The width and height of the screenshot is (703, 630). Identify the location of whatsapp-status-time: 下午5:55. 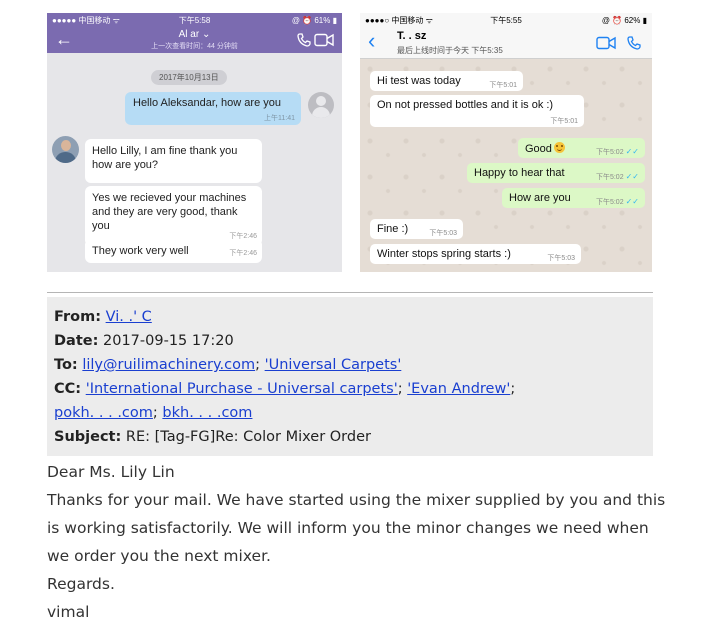
(506, 20).